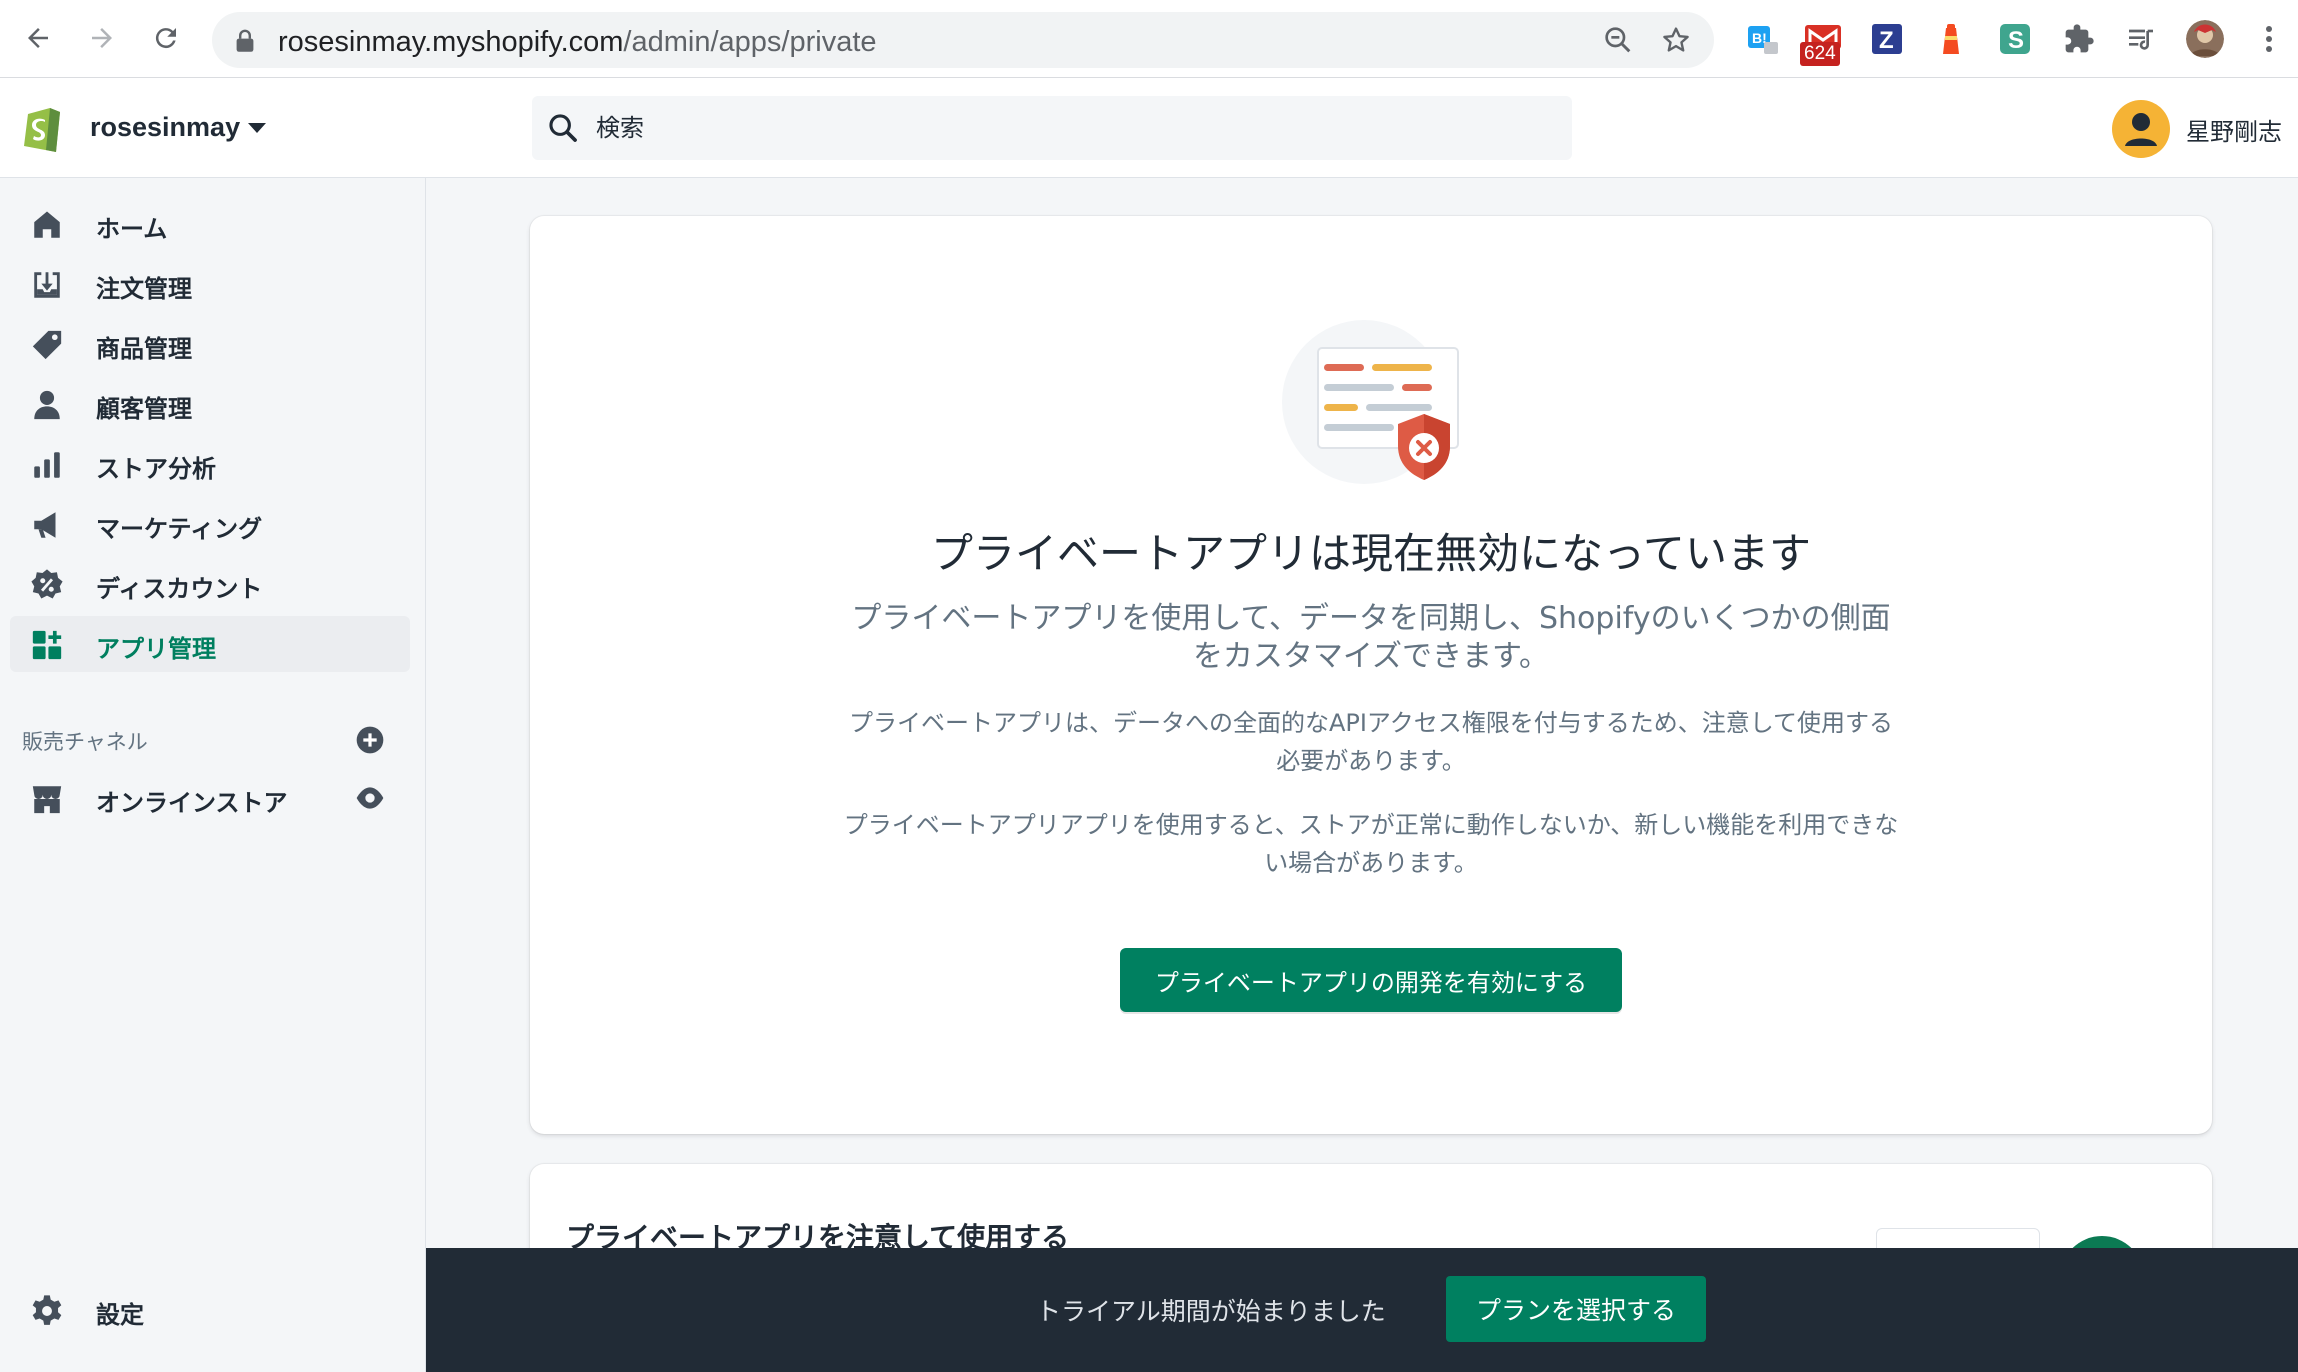  I want to click on reading-list-icon, so click(2141, 39).